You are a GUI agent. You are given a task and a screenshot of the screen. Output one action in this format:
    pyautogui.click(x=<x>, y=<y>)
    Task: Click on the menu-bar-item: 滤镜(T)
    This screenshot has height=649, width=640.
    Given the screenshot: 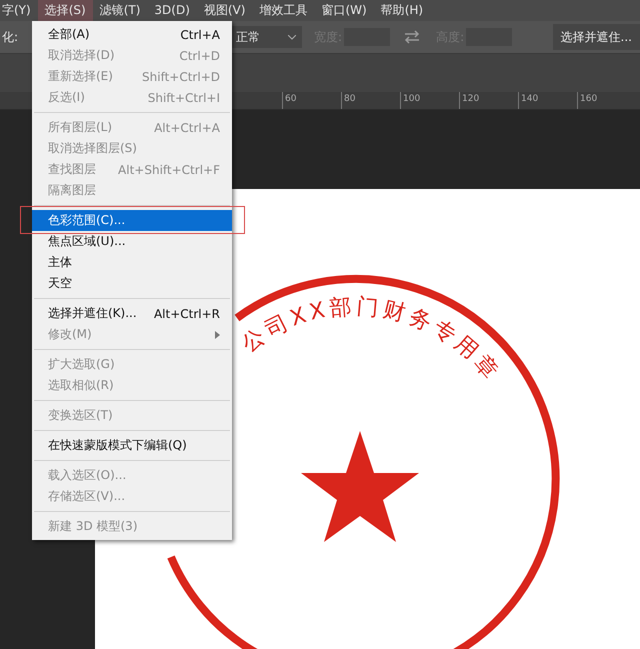 What is the action you would take?
    pyautogui.click(x=120, y=11)
    